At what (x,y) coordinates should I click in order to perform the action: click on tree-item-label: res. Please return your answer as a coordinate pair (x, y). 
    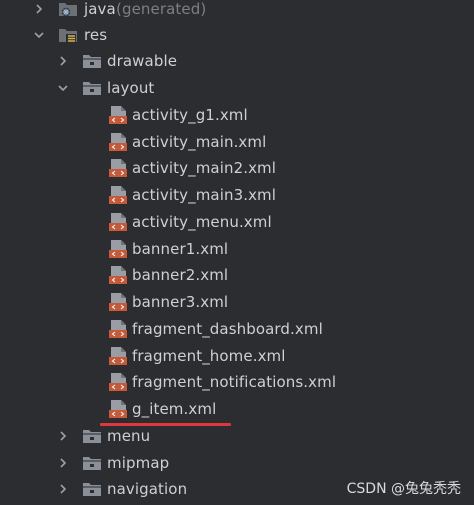
    Looking at the image, I should click on (96, 35).